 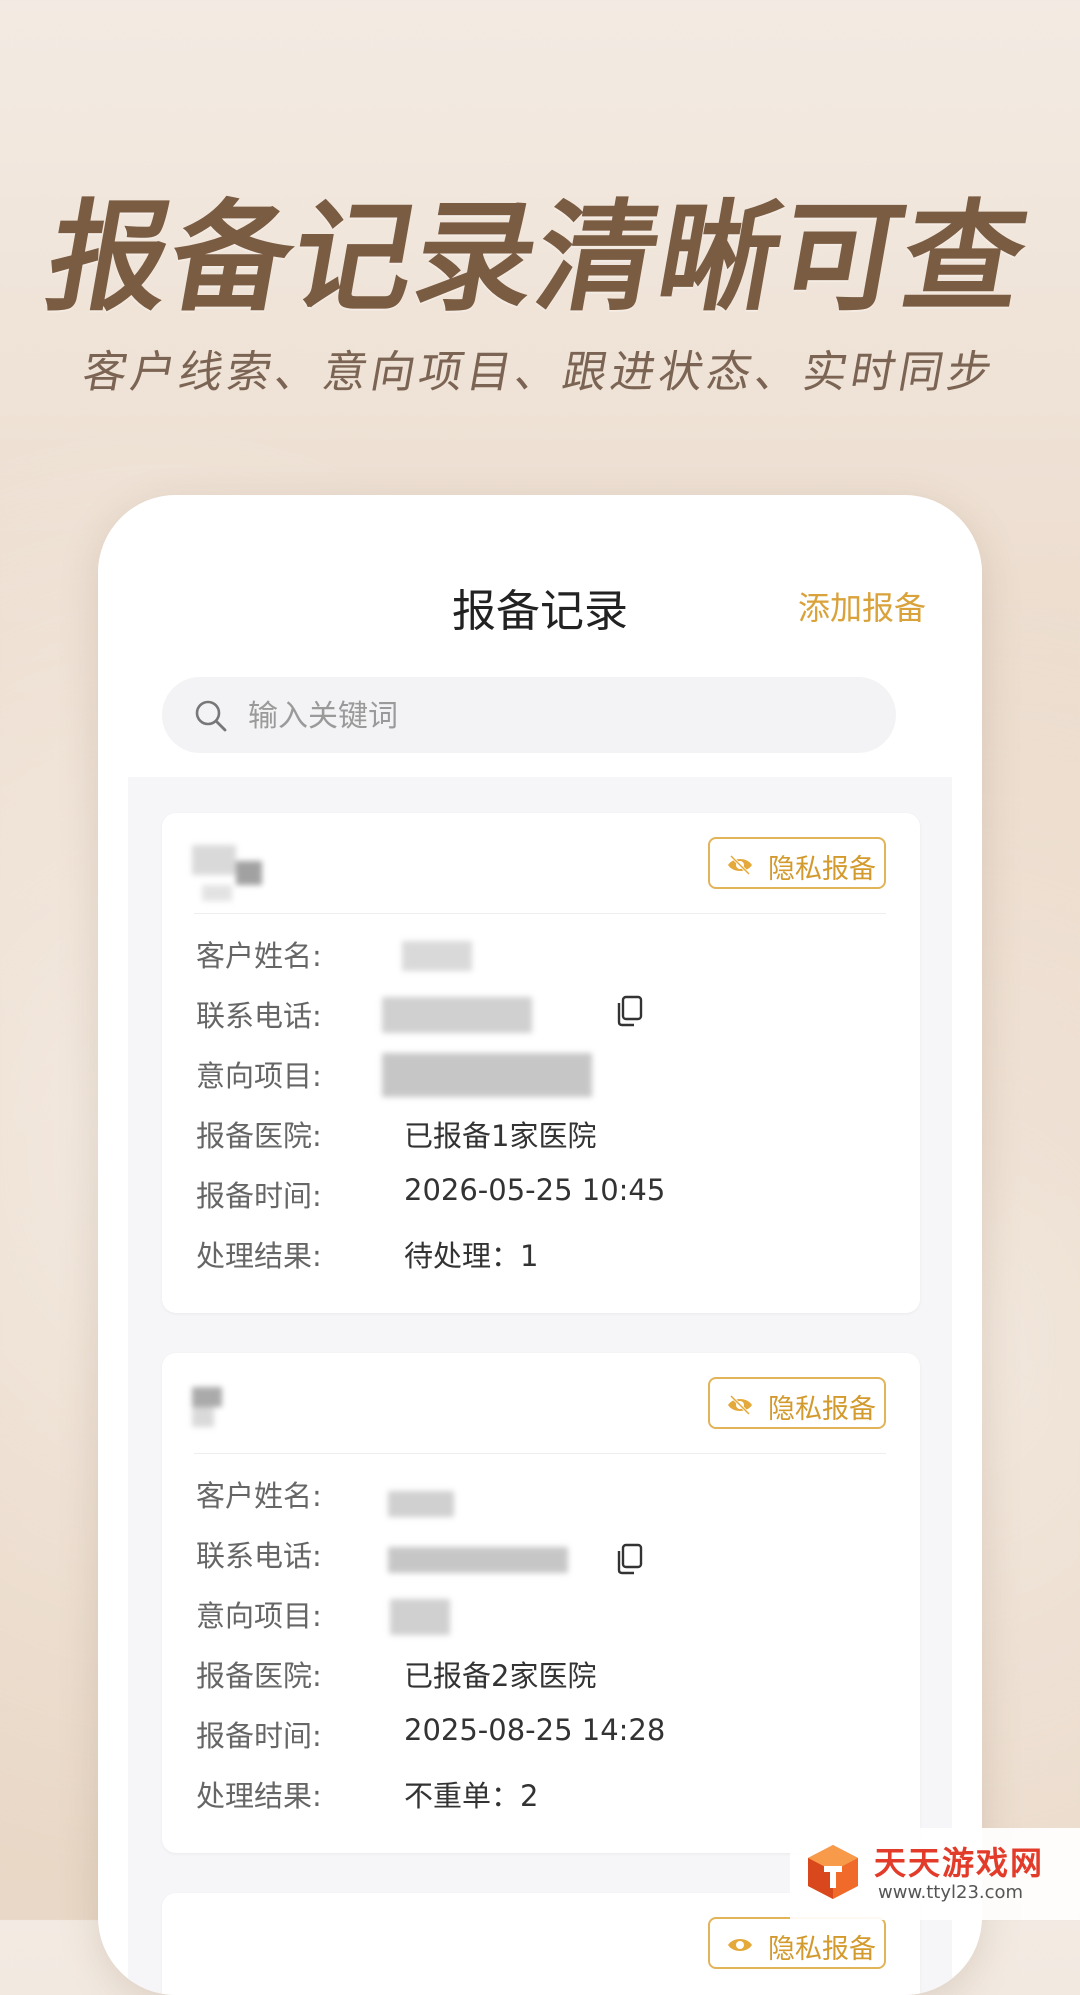 I want to click on value-hospital: 已报备2家医院, so click(x=500, y=1676).